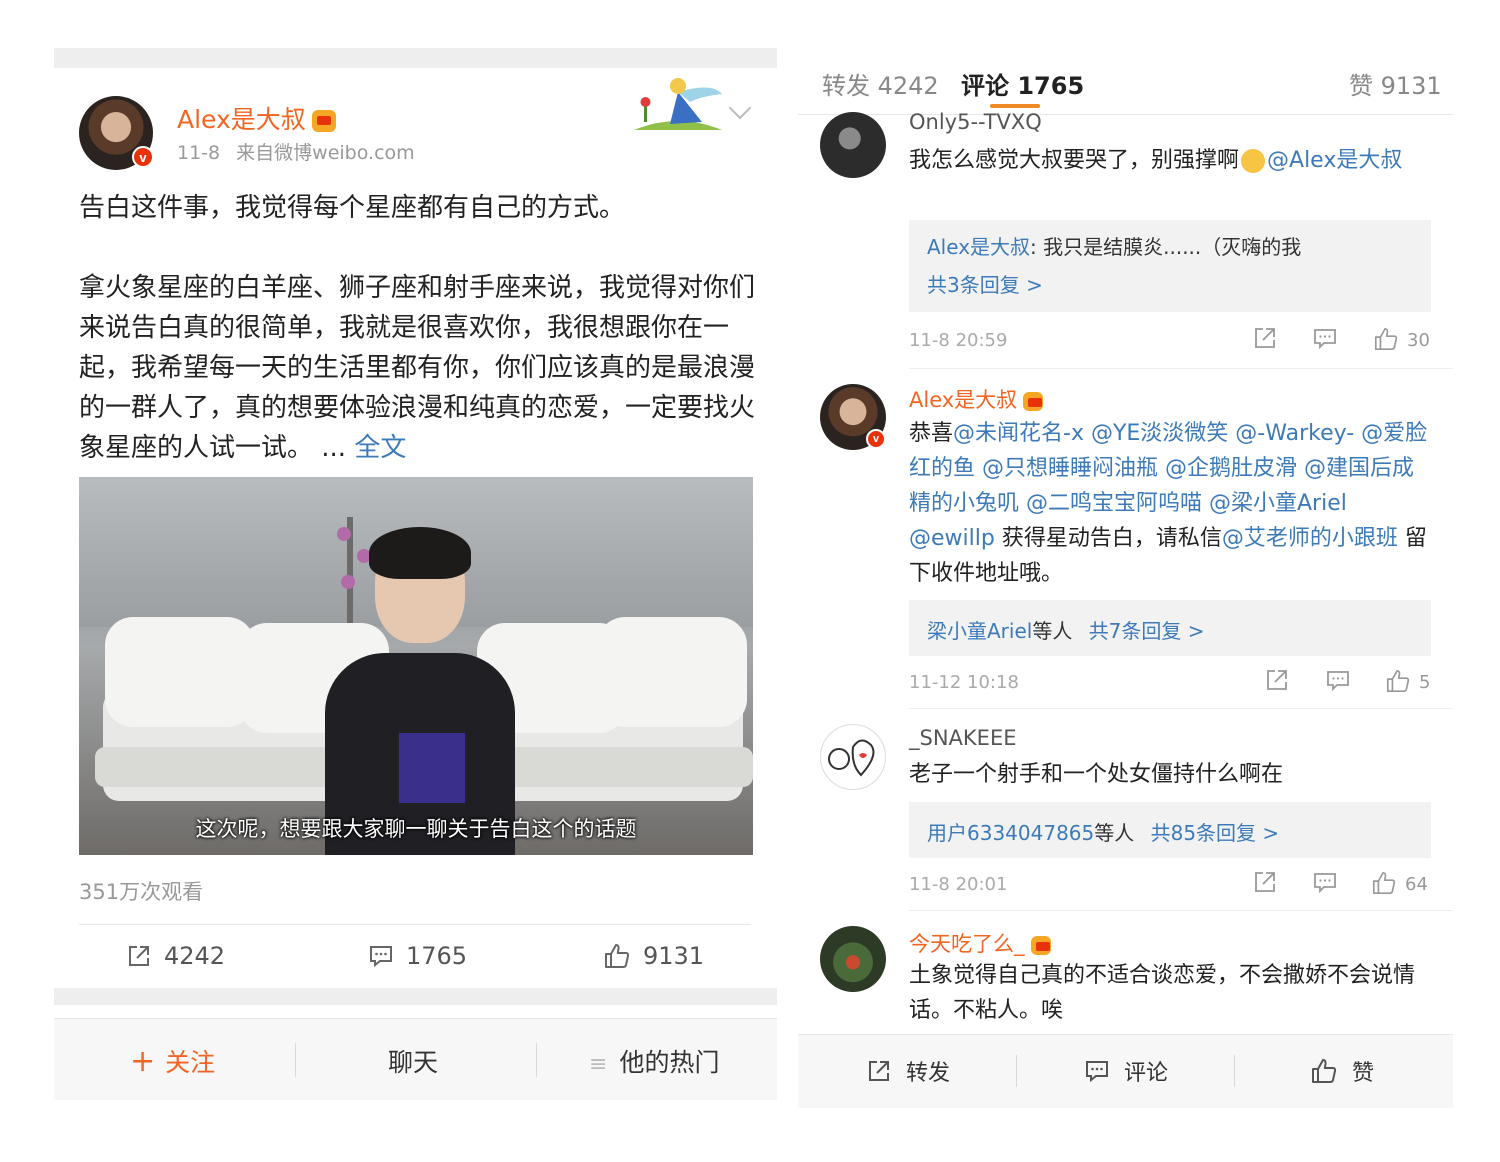 The height and width of the screenshot is (1162, 1500). What do you see at coordinates (432, 768) in the screenshot?
I see `video-gift-box` at bounding box center [432, 768].